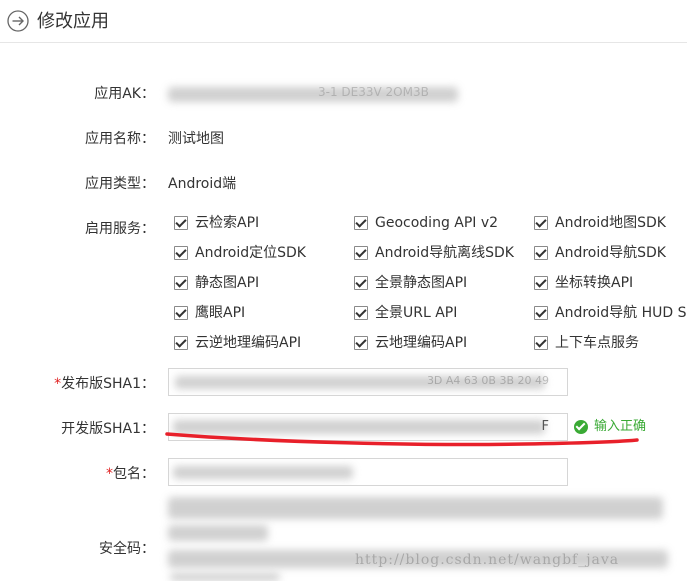 This screenshot has width=687, height=581. Describe the element at coordinates (130, 474) in the screenshot. I see `package-label: *包名：` at that location.